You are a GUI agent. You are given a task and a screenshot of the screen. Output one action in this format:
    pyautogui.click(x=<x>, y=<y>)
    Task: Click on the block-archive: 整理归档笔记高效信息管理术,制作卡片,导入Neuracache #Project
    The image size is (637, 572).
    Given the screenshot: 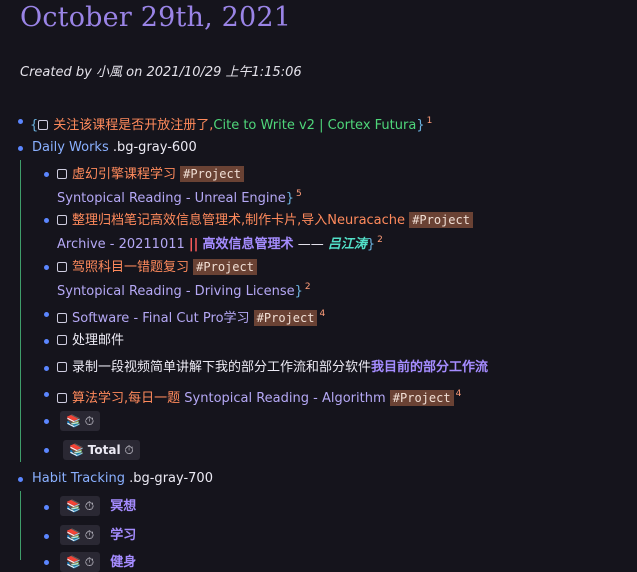 What is the action you would take?
    pyautogui.click(x=265, y=220)
    